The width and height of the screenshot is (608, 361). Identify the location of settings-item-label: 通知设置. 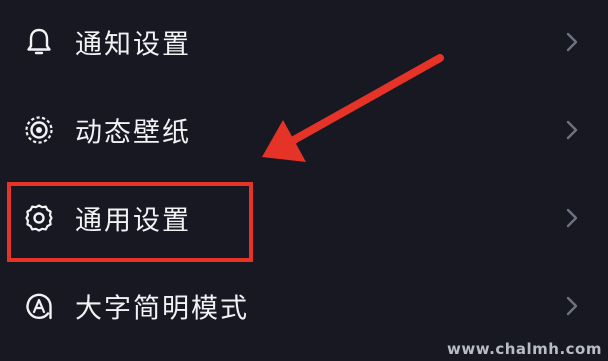
(133, 45).